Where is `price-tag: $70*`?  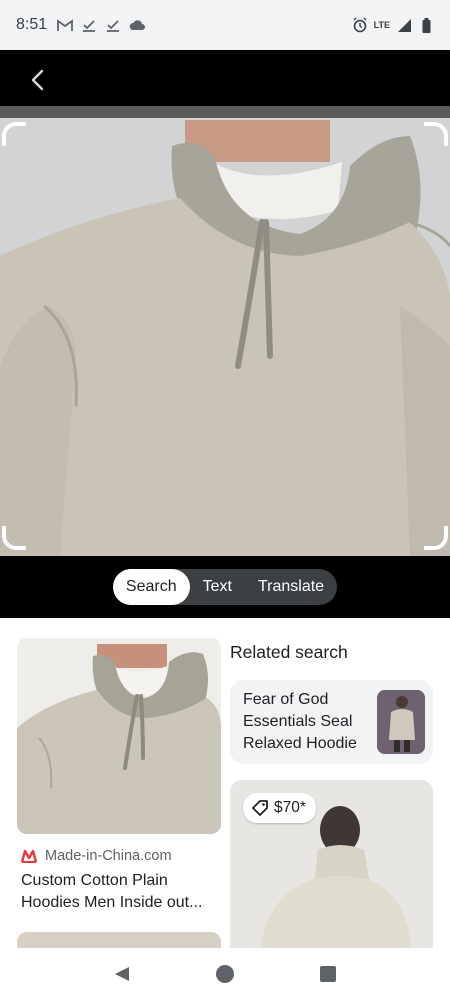
price-tag: $70* is located at coordinates (279, 808).